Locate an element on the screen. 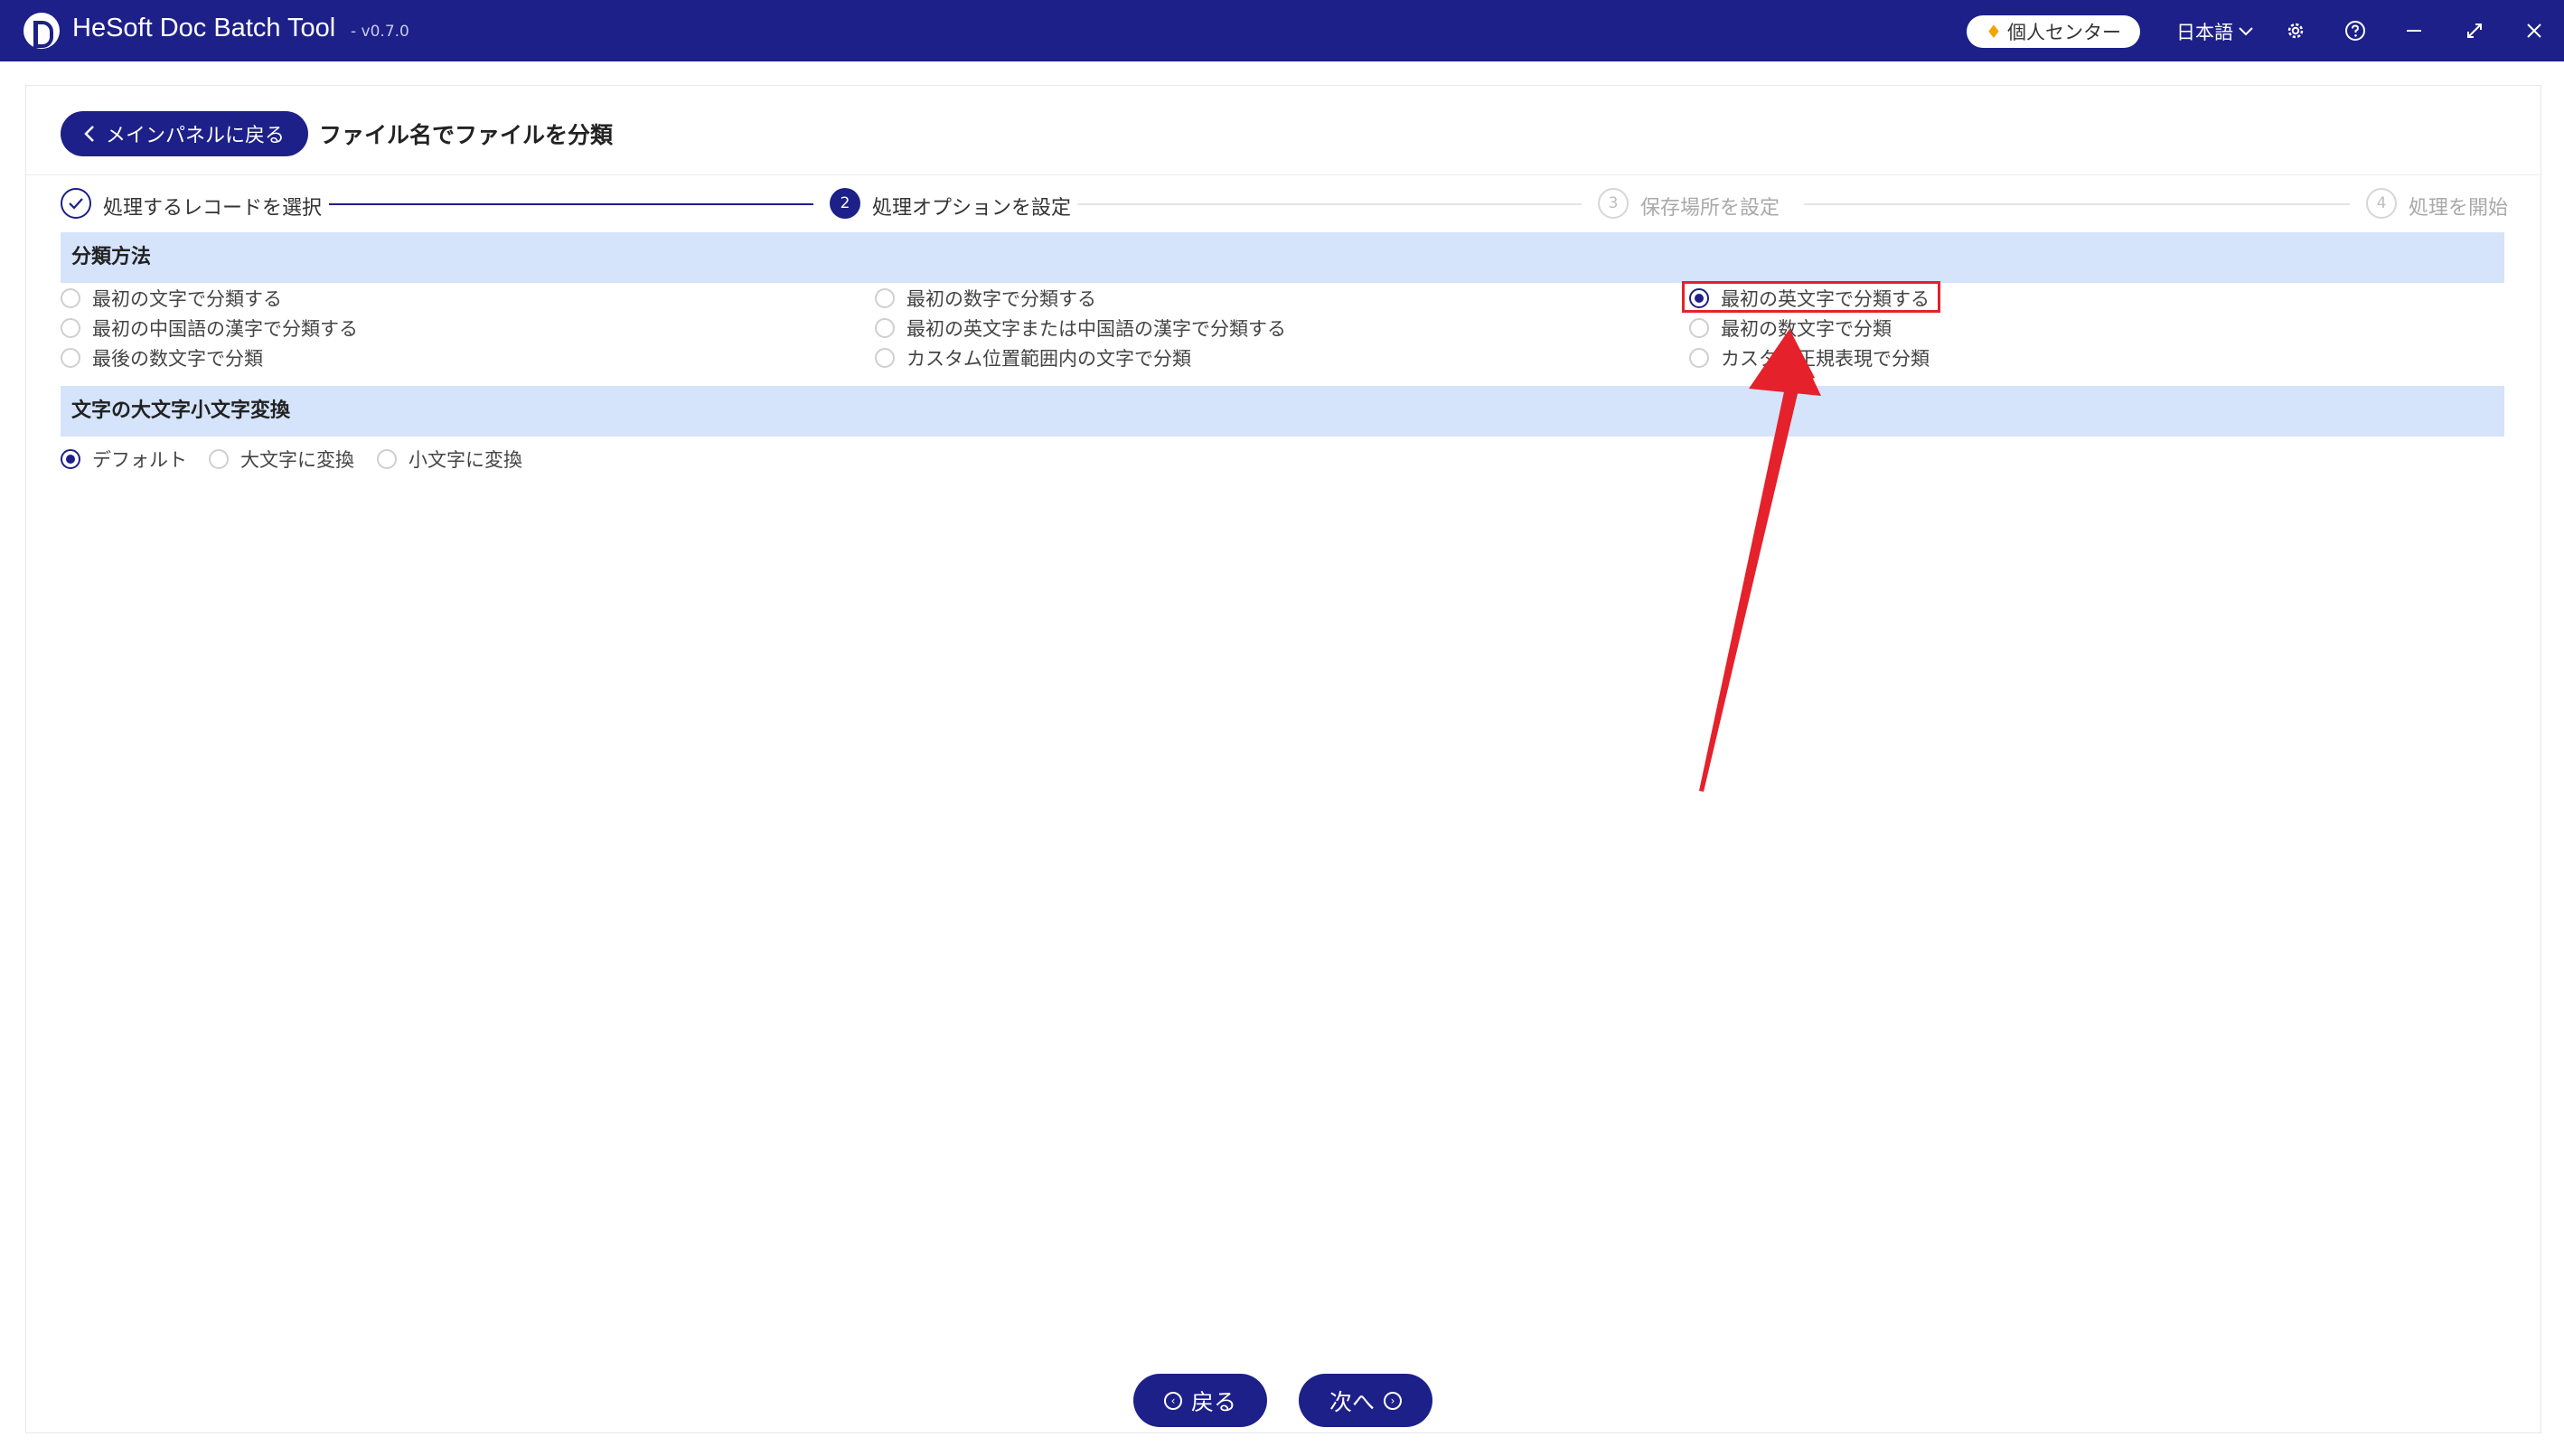 This screenshot has height=1456, width=2564. diamond-icon: ♦ is located at coordinates (1994, 32).